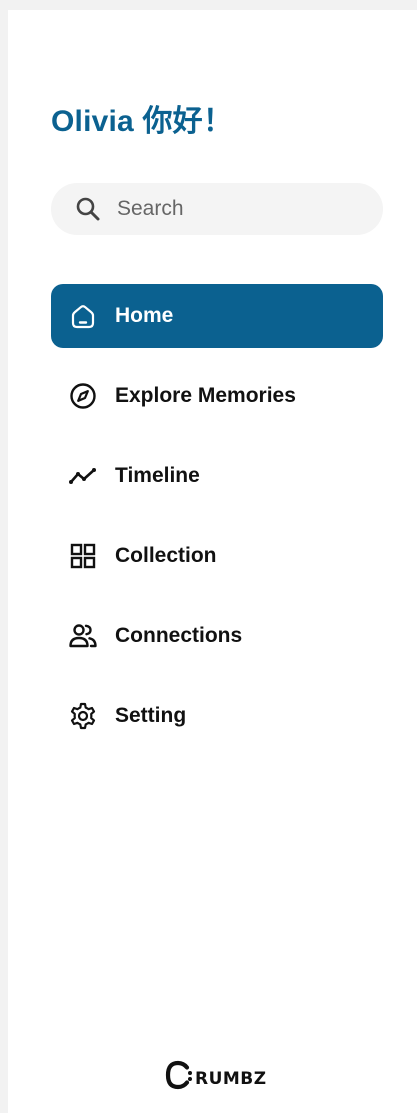 The width and height of the screenshot is (417, 1113). I want to click on sidebar-item-label: Connections, so click(179, 635).